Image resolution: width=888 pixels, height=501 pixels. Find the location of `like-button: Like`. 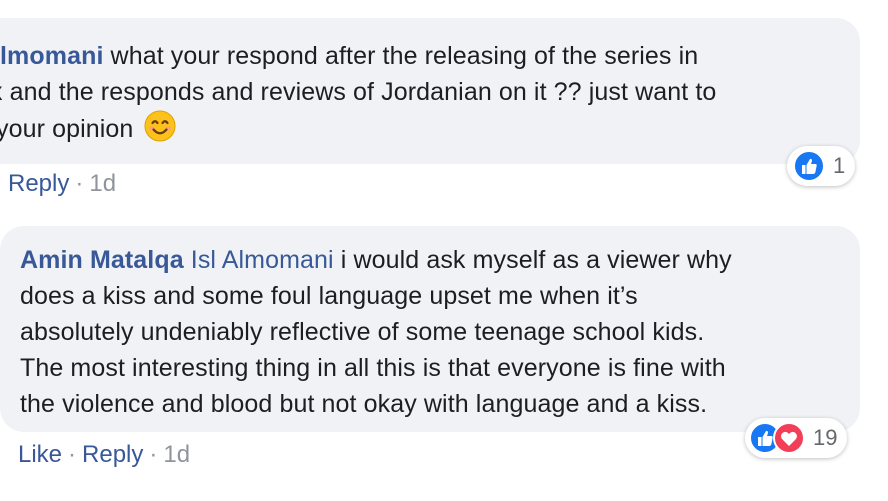

like-button: Like is located at coordinates (40, 454).